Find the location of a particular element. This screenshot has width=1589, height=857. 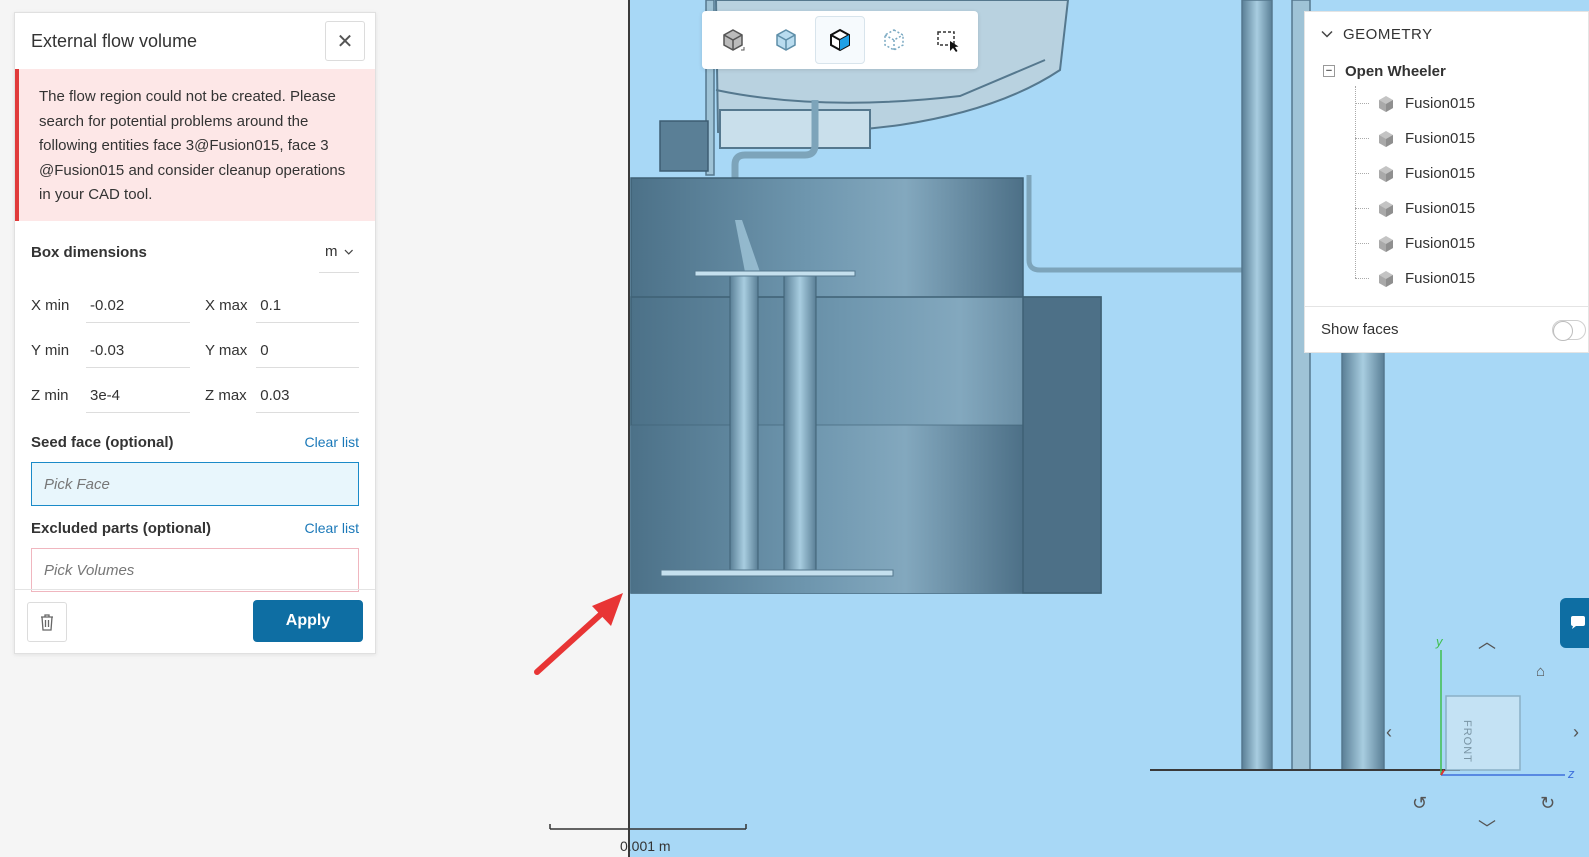

excluded-parts-header: Excluded parts (optional) Clear list is located at coordinates (195, 528).